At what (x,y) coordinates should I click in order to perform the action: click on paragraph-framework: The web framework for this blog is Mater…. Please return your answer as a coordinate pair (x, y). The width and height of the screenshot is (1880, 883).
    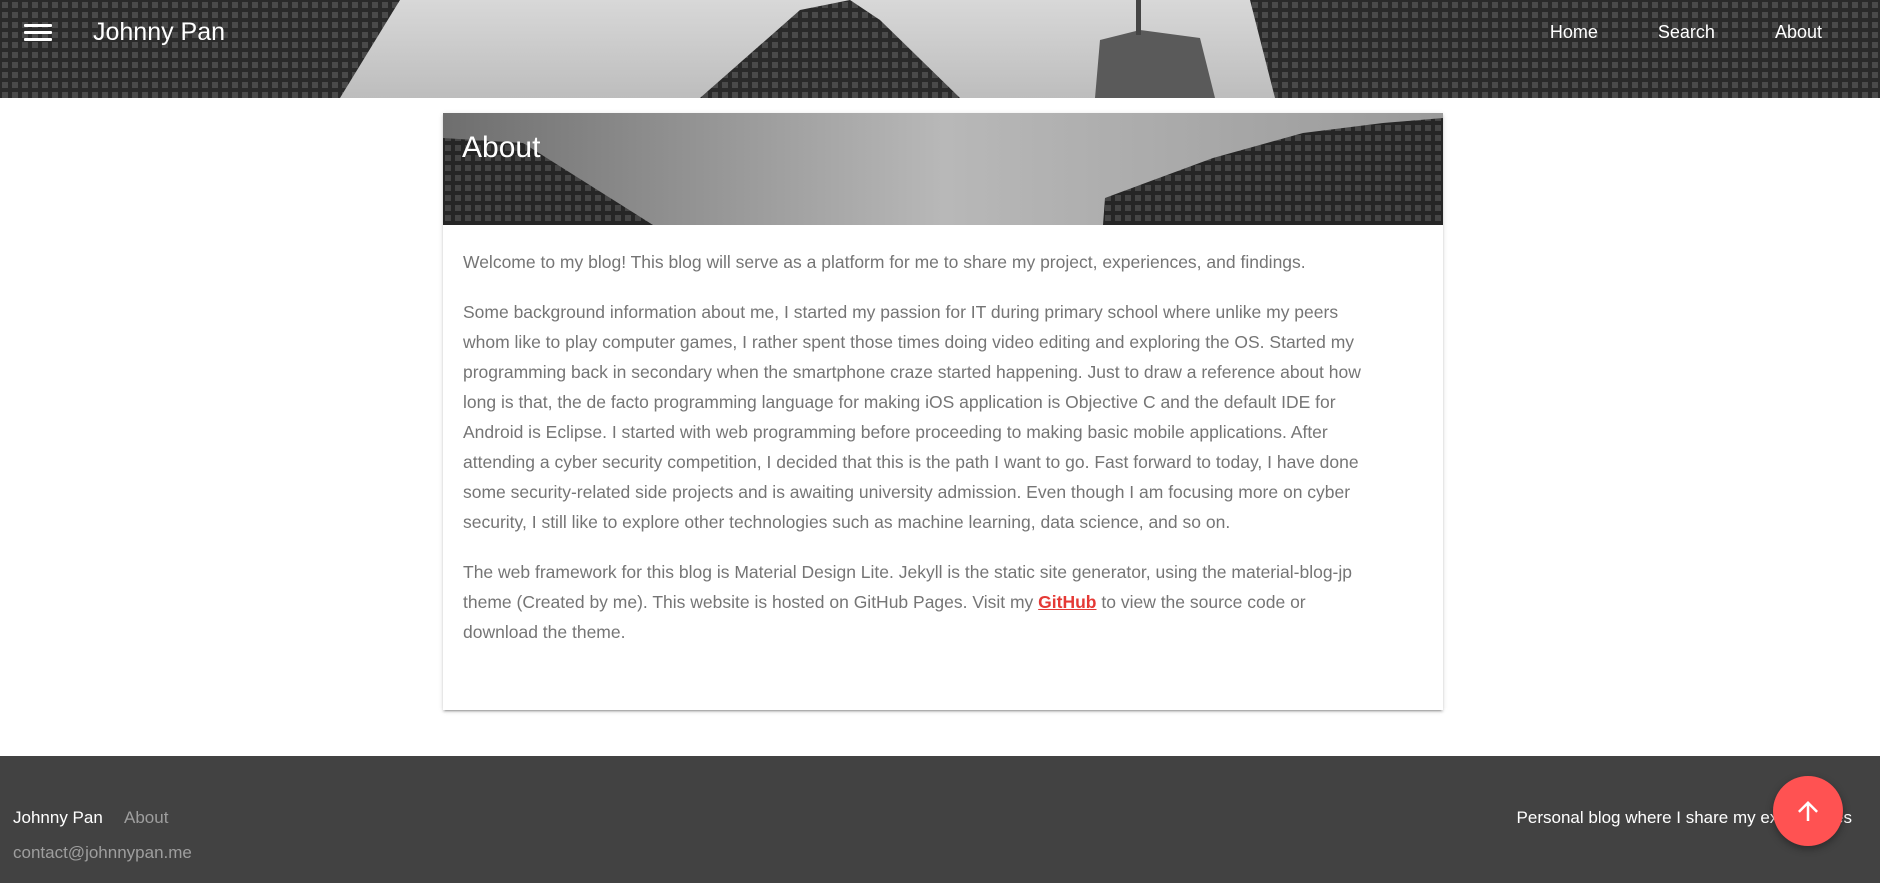
    Looking at the image, I should click on (923, 602).